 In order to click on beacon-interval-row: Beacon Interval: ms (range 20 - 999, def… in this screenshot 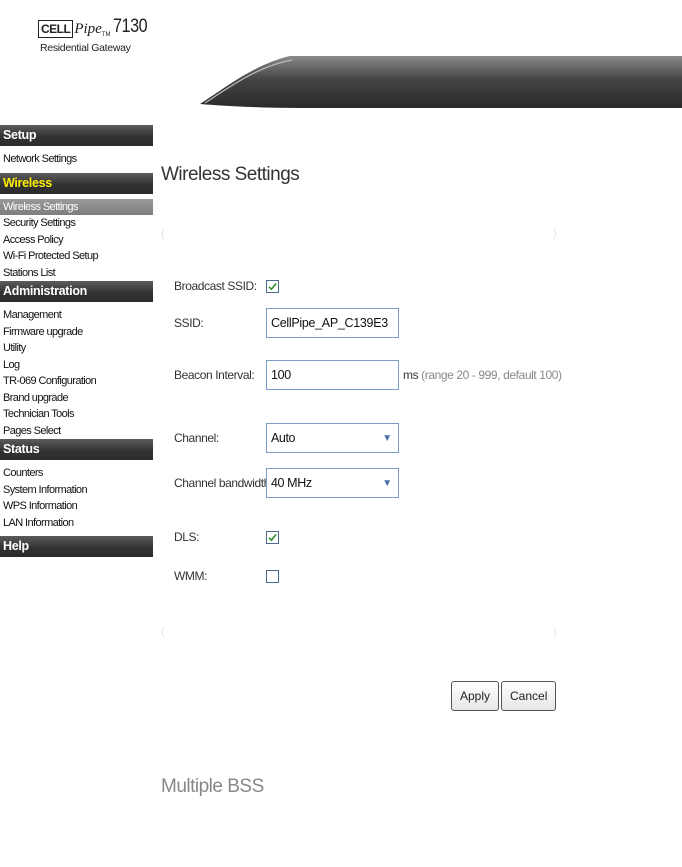, I will do `click(368, 375)`.